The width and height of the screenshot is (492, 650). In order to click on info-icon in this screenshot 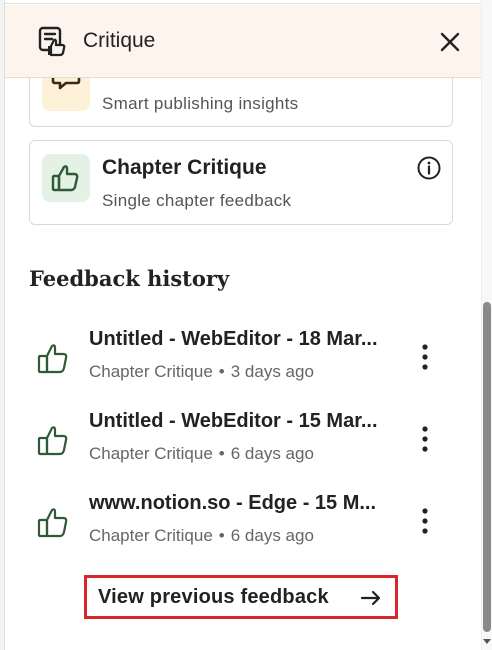, I will do `click(429, 168)`.